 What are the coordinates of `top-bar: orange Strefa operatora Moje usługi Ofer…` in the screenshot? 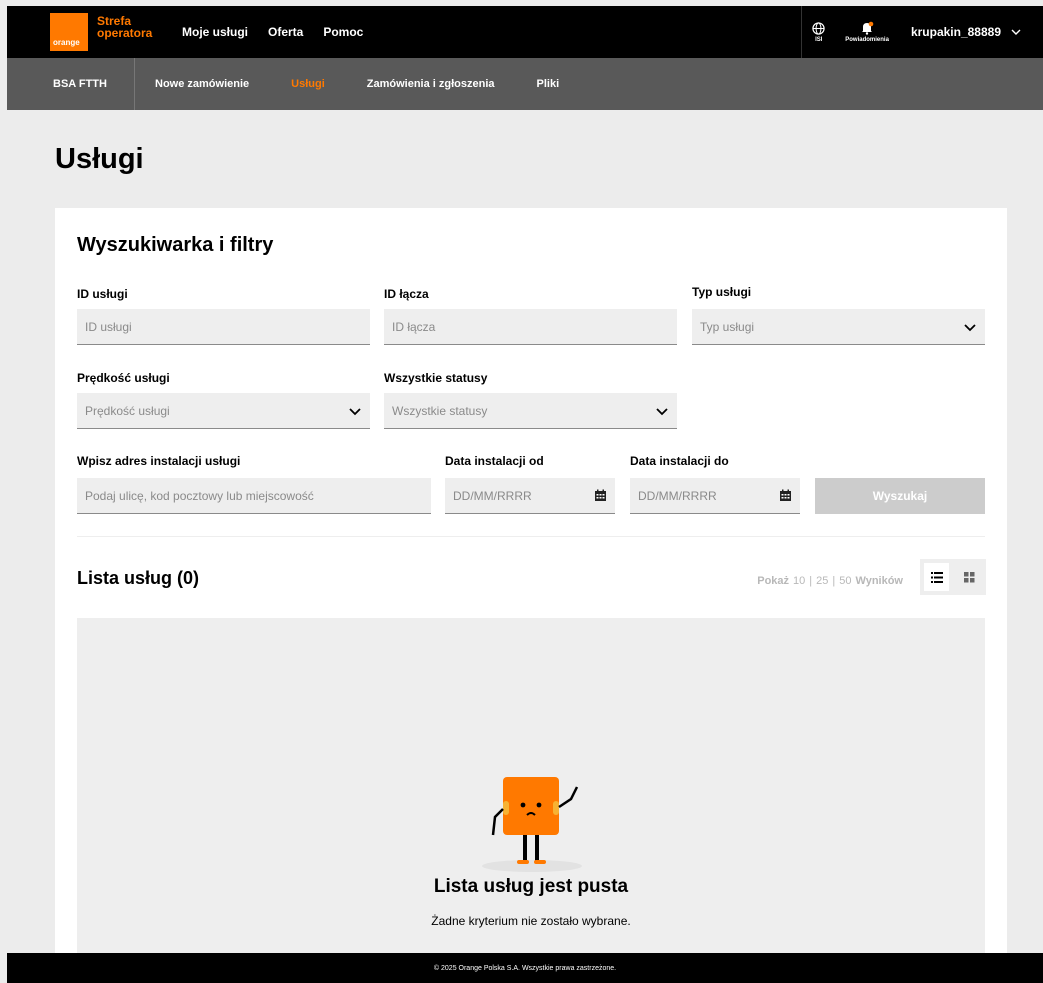 It's located at (525, 32).